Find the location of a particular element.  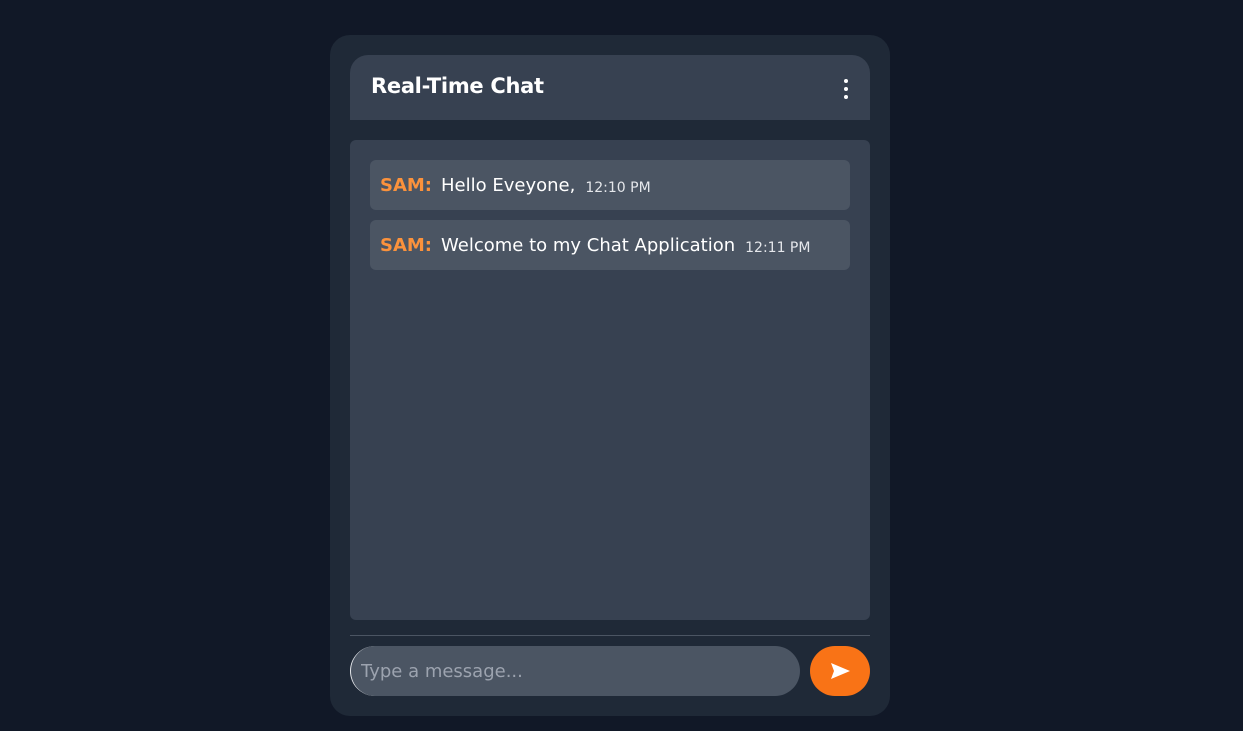

send-icon is located at coordinates (840, 671).